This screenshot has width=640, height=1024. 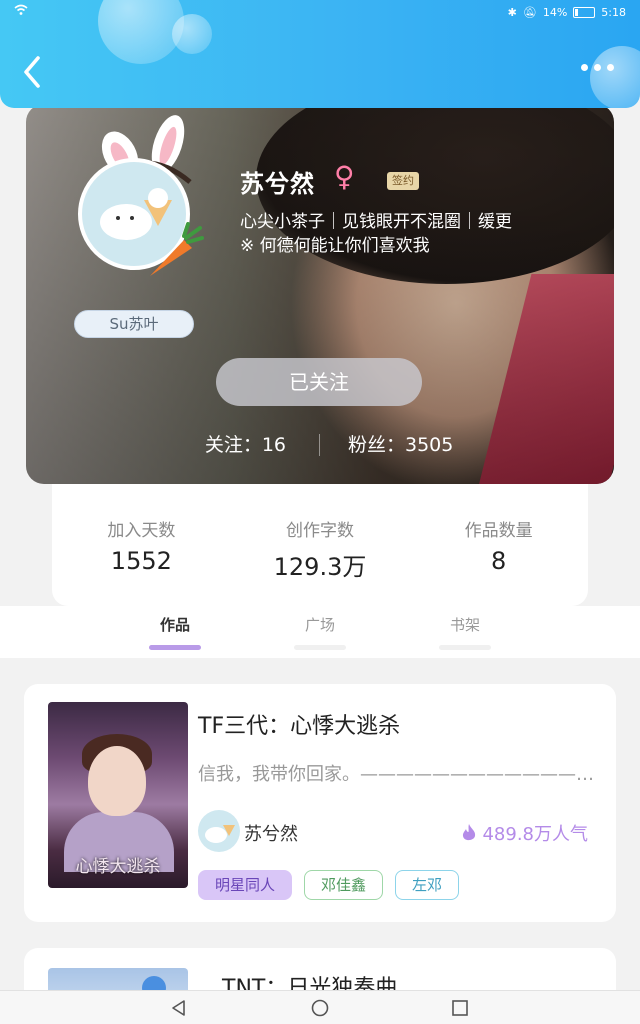 I want to click on battery-icon, so click(x=584, y=12).